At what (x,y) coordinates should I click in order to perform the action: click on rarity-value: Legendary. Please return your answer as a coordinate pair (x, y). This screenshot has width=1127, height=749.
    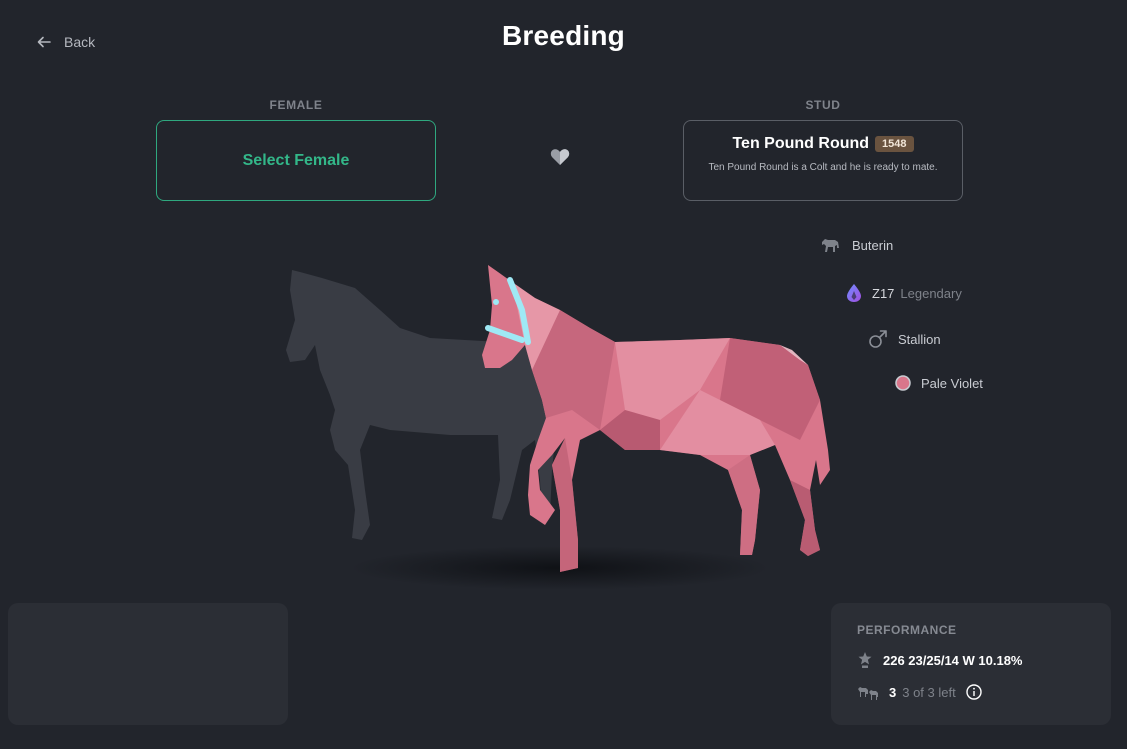
    Looking at the image, I should click on (931, 293).